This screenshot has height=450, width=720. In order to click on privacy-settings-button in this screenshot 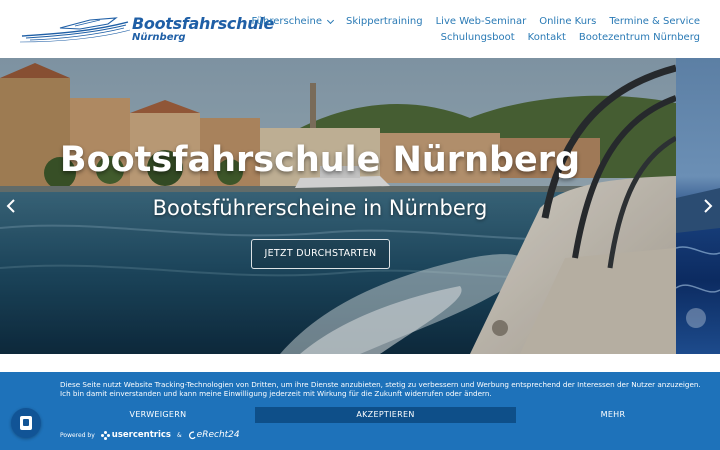, I will do `click(26, 423)`.